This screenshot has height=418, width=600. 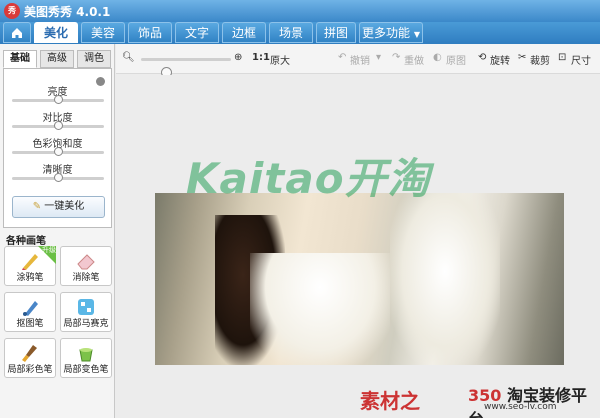 What do you see at coordinates (128, 57) in the screenshot?
I see `zoom-out-icon: 🔍︎` at bounding box center [128, 57].